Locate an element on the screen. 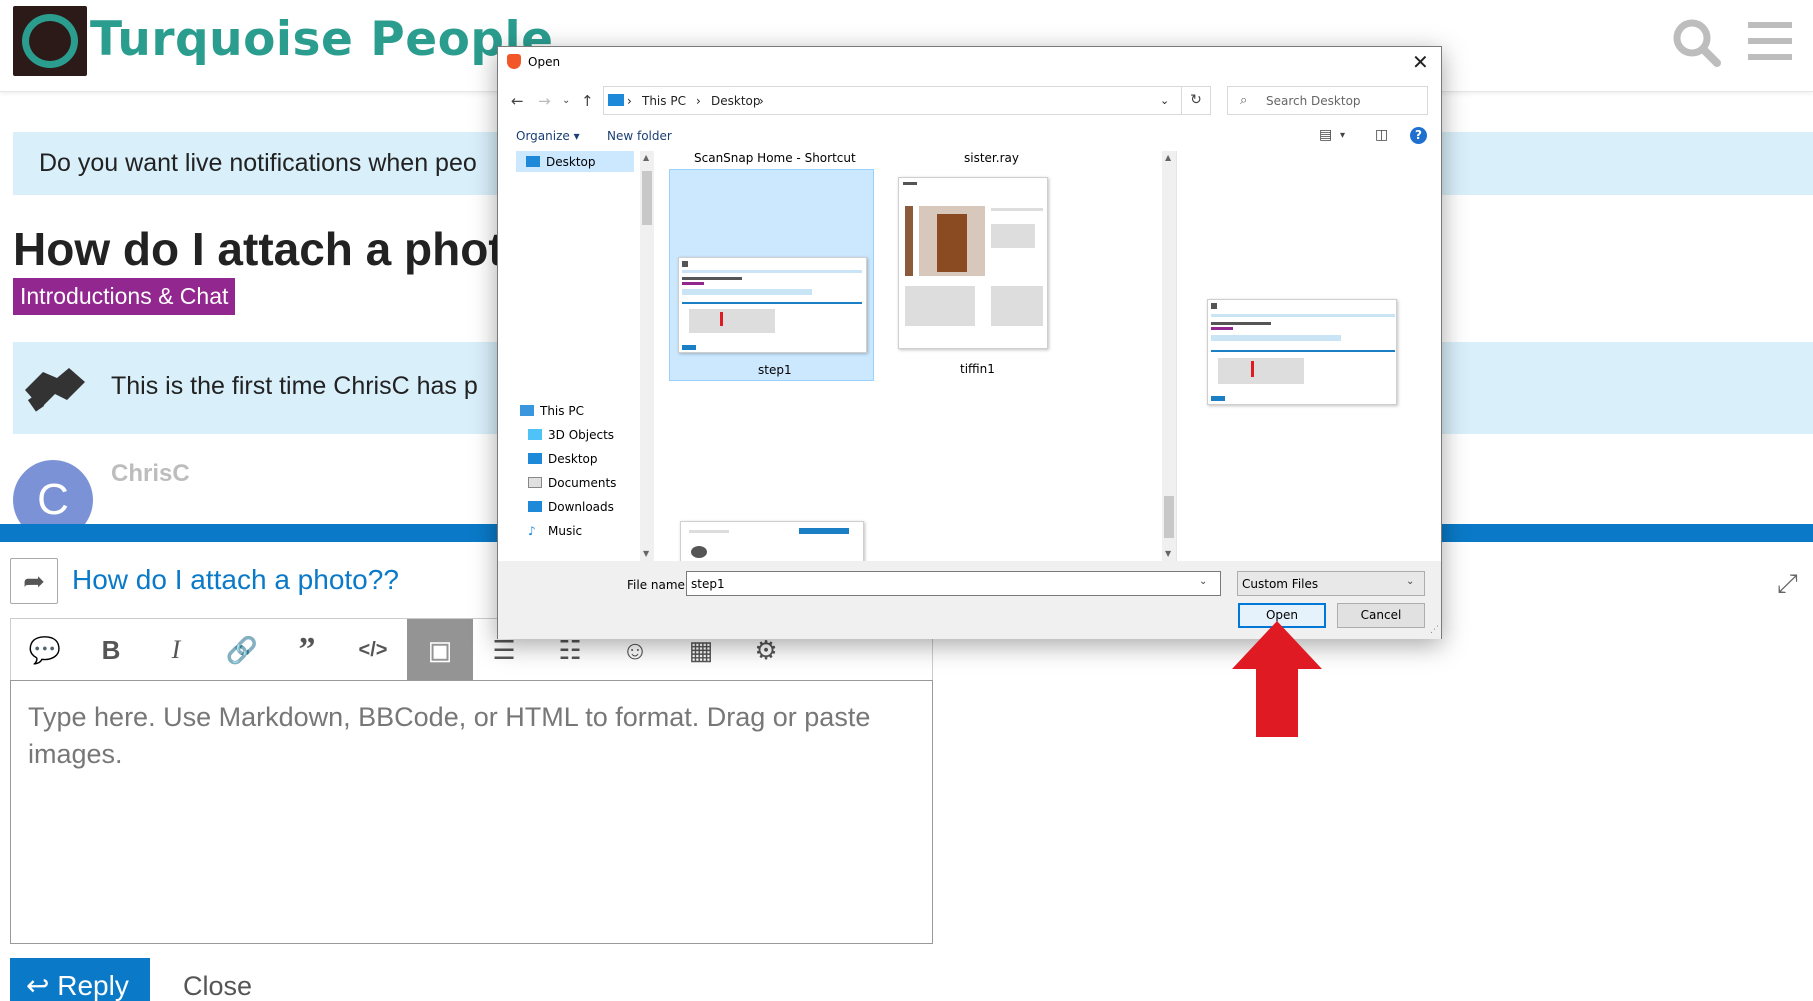 The width and height of the screenshot is (1813, 1001). nav-item-documents: Documents is located at coordinates (572, 483).